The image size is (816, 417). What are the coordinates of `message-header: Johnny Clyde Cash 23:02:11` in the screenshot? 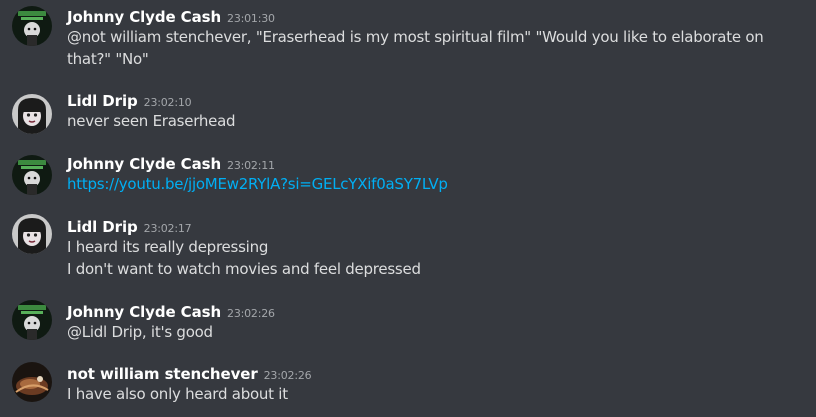 It's located at (171, 164).